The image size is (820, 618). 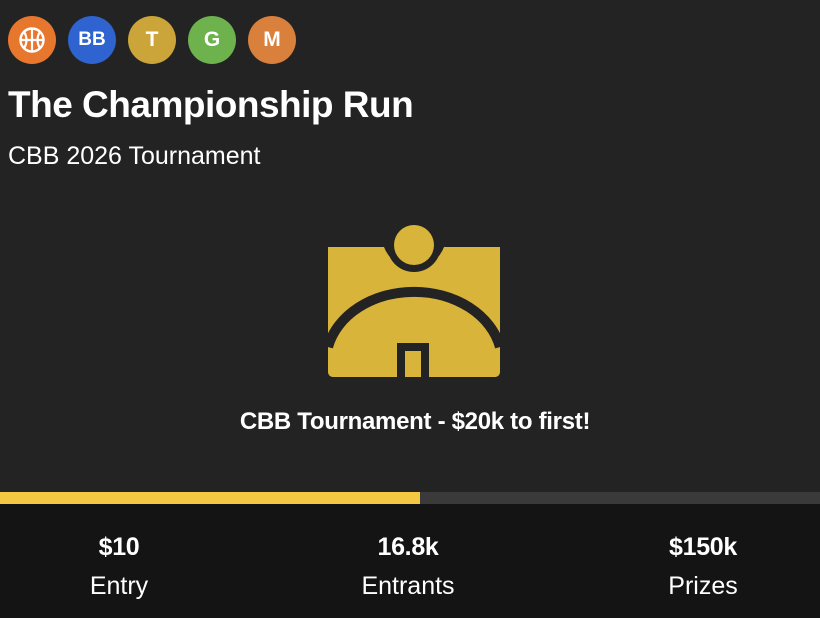 What do you see at coordinates (414, 297) in the screenshot?
I see `contest-logo-icon` at bounding box center [414, 297].